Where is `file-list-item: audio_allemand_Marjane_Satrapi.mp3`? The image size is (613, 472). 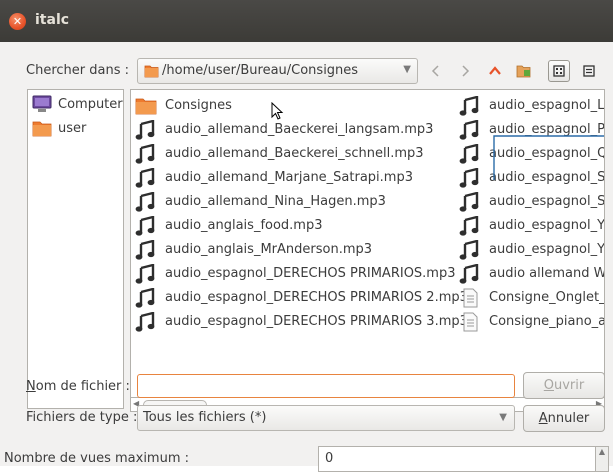 file-list-item: audio_allemand_Marjane_Satrapi.mp3 is located at coordinates (274, 177).